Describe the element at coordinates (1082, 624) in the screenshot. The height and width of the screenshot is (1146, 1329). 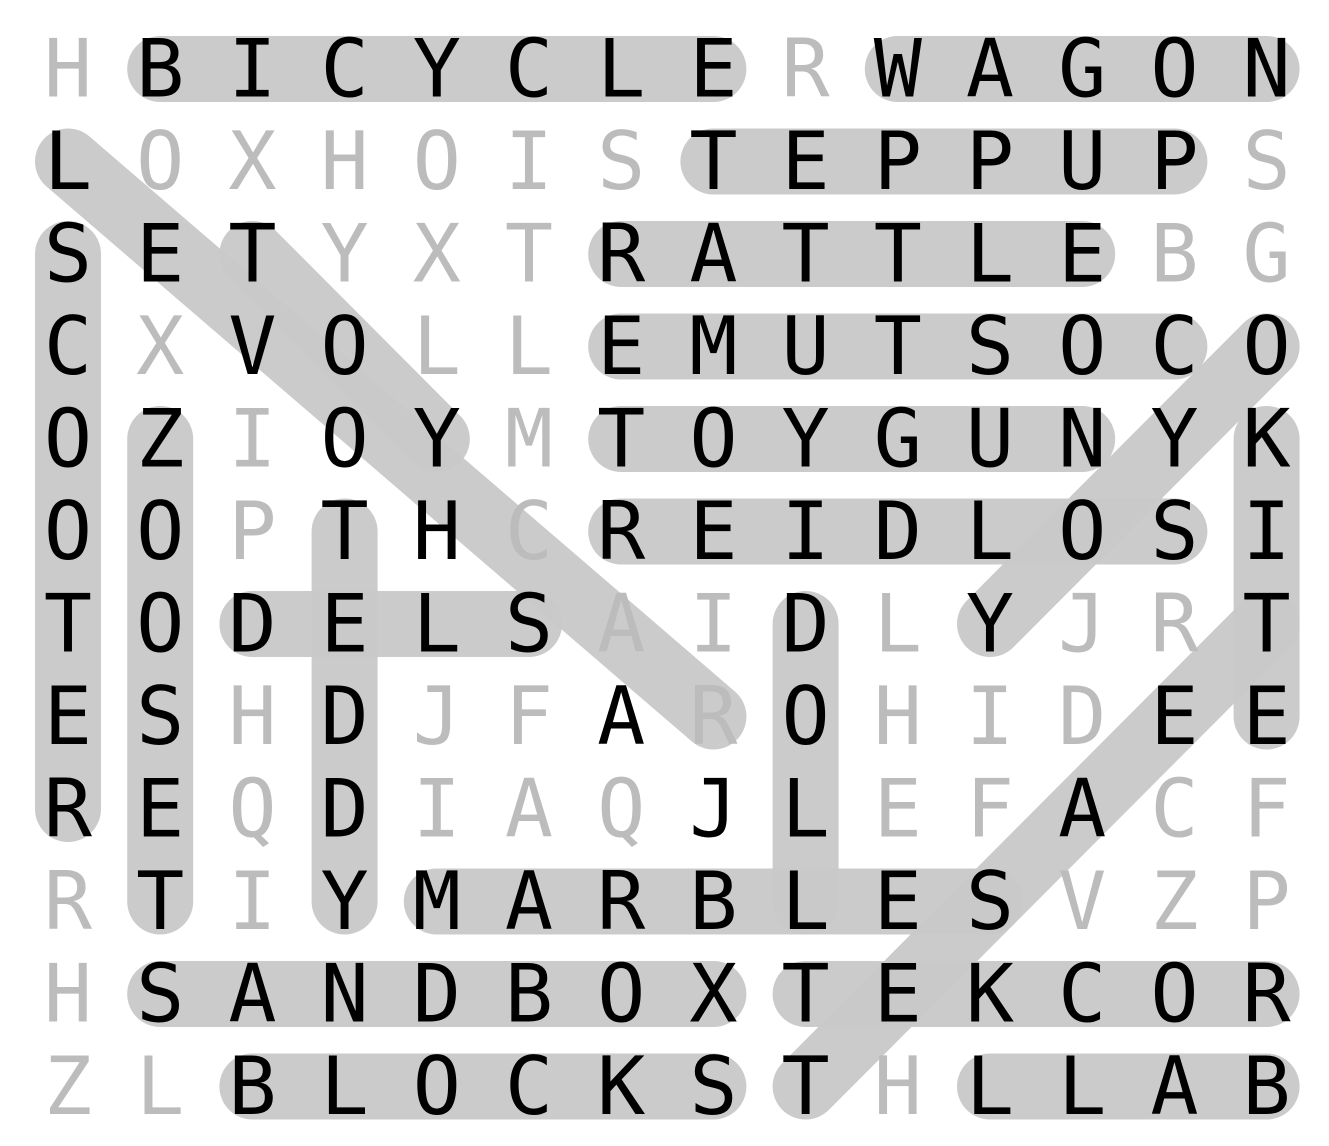
I see `grid-letter: J` at that location.